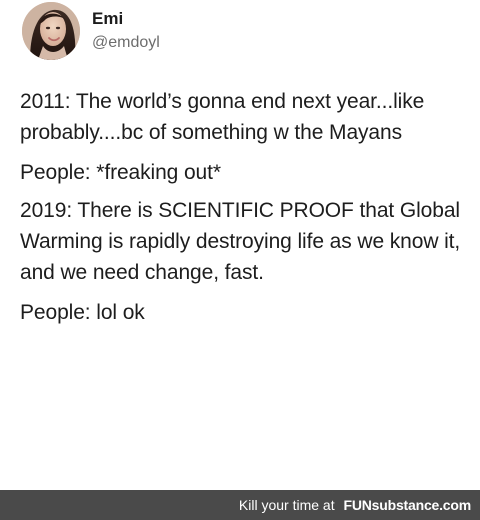  I want to click on footer-brand-link: FUNsubstance.com, so click(407, 505).